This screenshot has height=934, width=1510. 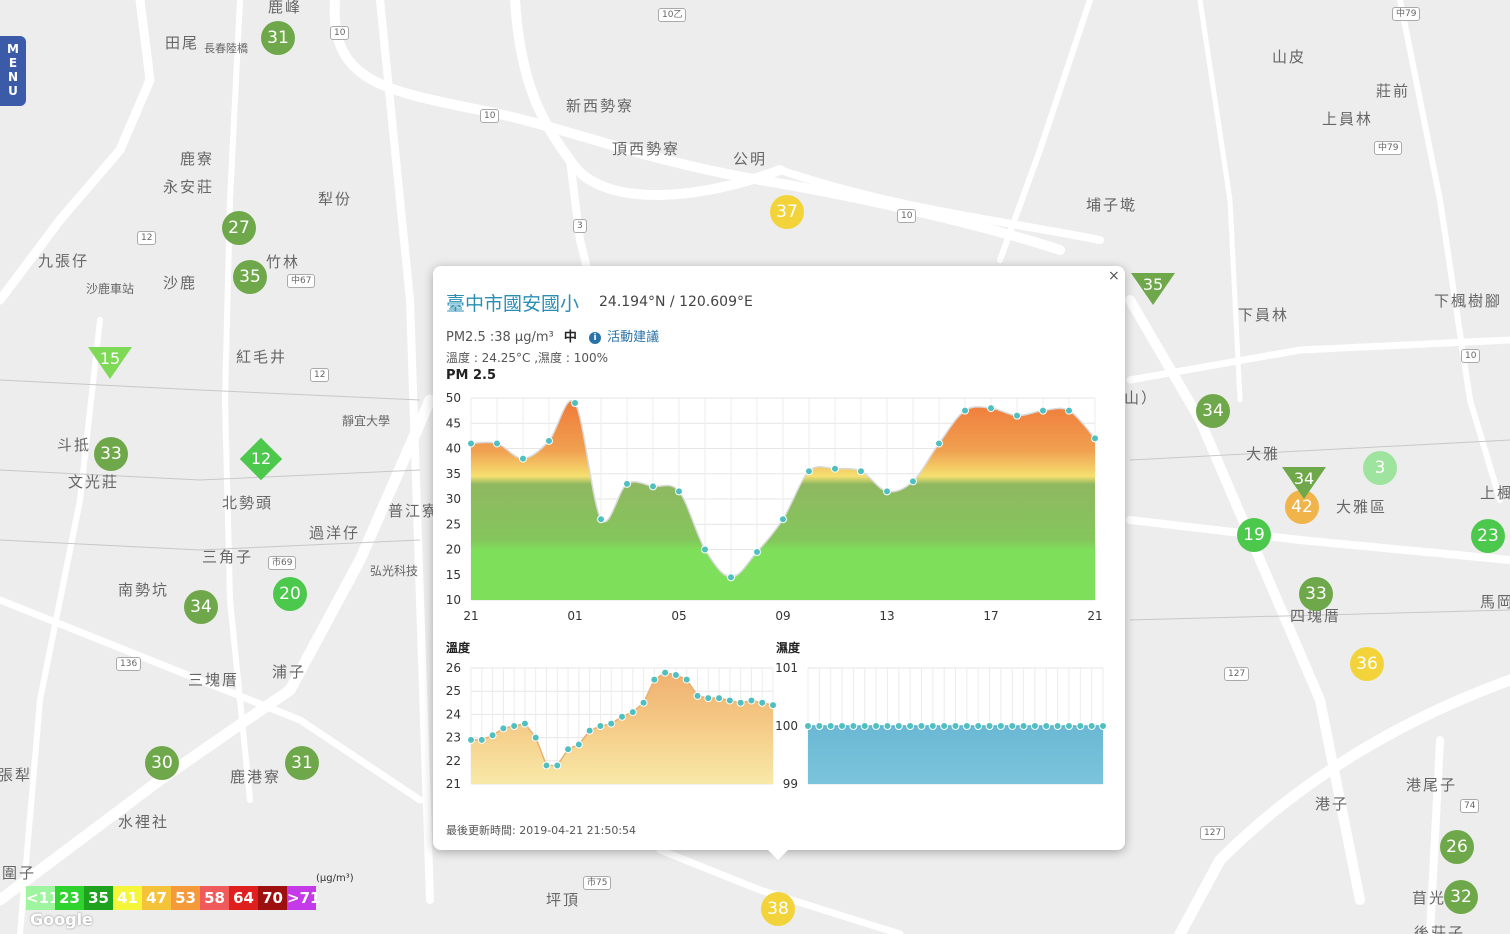 I want to click on station-marker: 3, so click(x=1380, y=468).